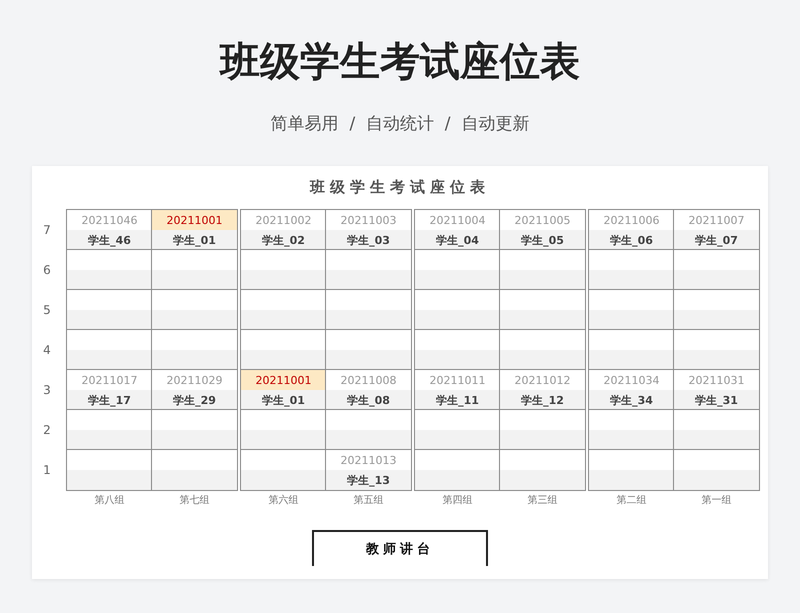 The height and width of the screenshot is (613, 800). What do you see at coordinates (194, 400) in the screenshot?
I see `student-name: 学生_29` at bounding box center [194, 400].